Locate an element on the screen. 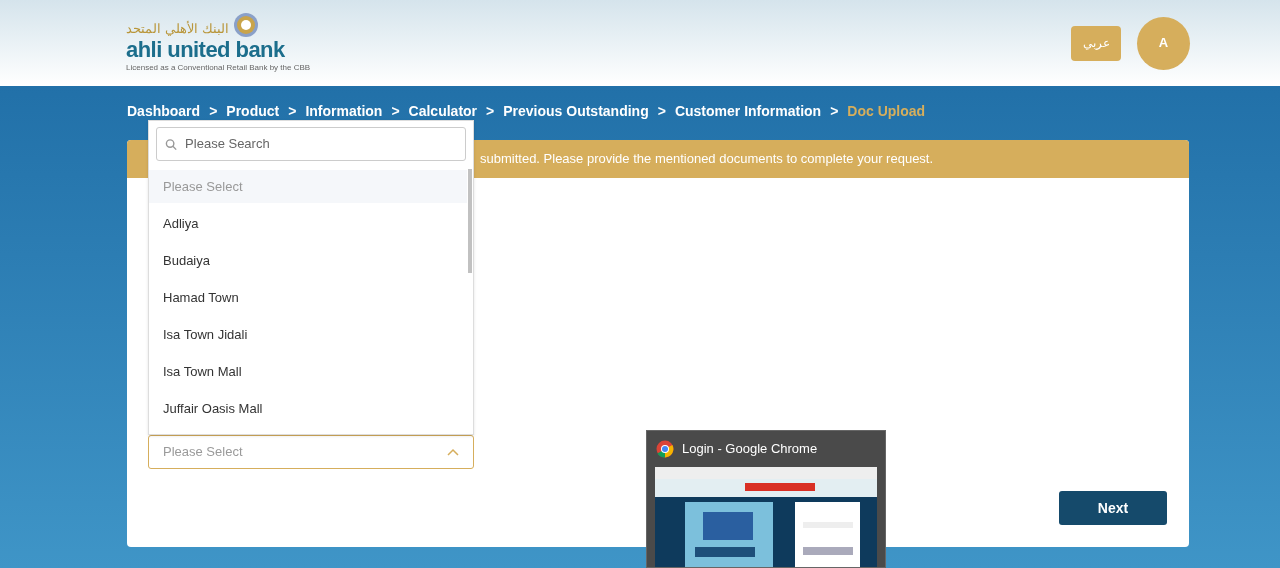 The width and height of the screenshot is (1280, 568). dropdown-option: Budaiya is located at coordinates (308, 260).